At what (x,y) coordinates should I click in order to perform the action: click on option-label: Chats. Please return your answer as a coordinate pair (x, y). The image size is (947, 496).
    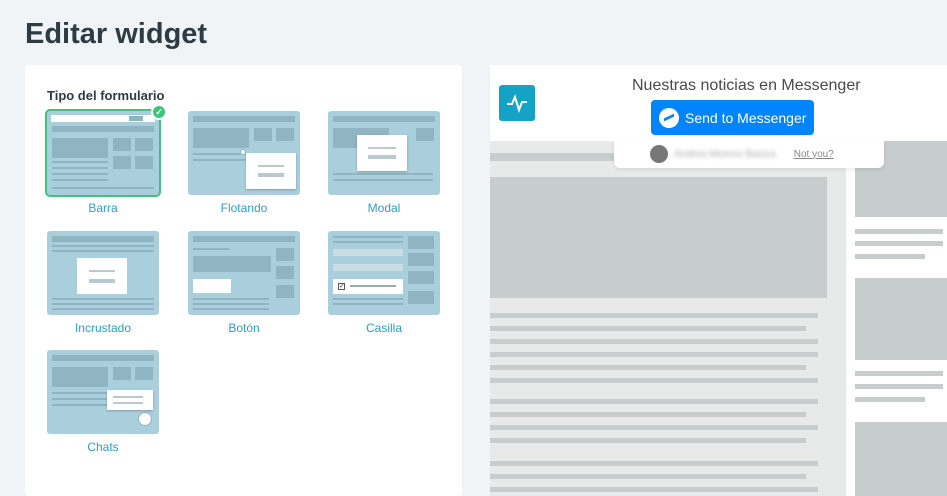
    Looking at the image, I should click on (103, 447).